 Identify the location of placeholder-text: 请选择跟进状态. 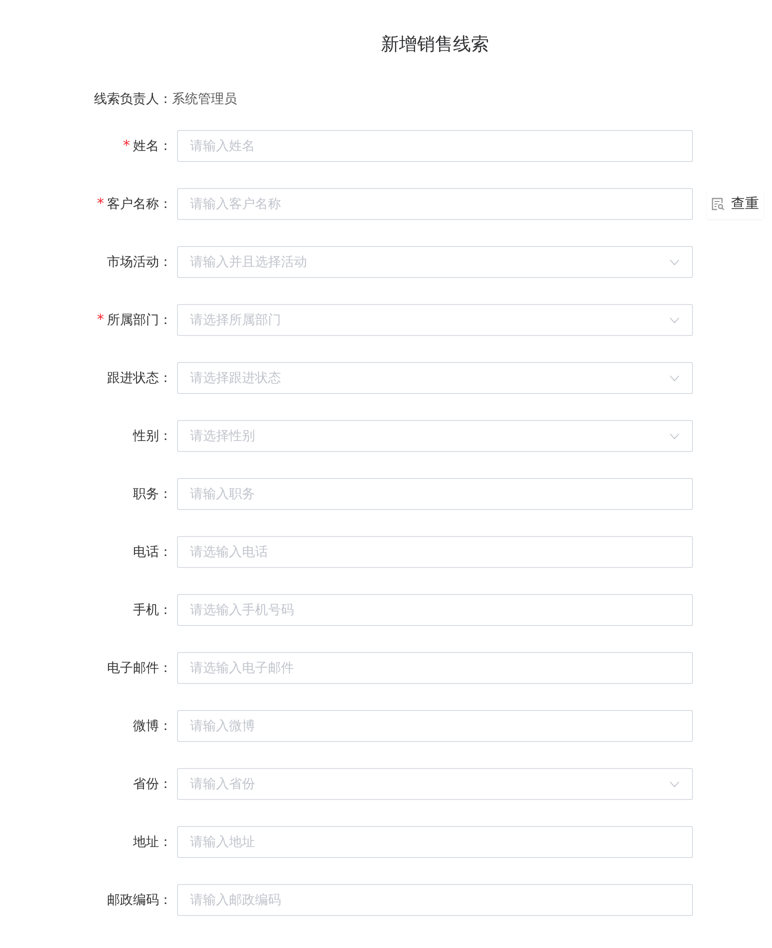
(235, 378).